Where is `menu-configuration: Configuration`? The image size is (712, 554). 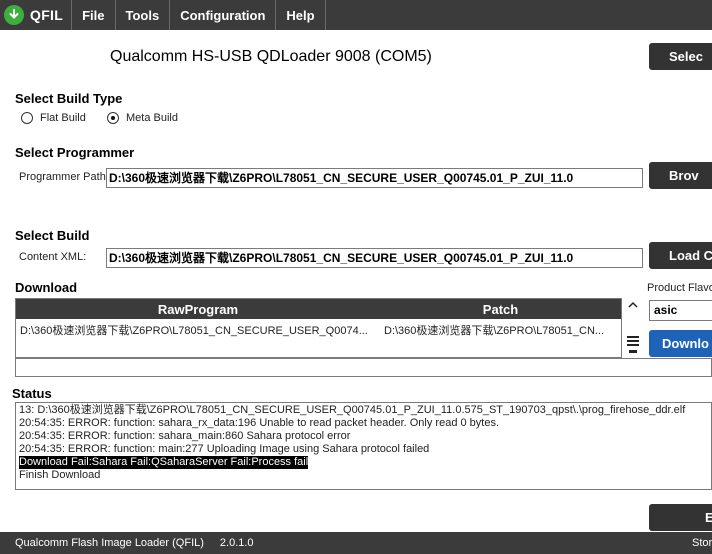 menu-configuration: Configuration is located at coordinates (222, 15).